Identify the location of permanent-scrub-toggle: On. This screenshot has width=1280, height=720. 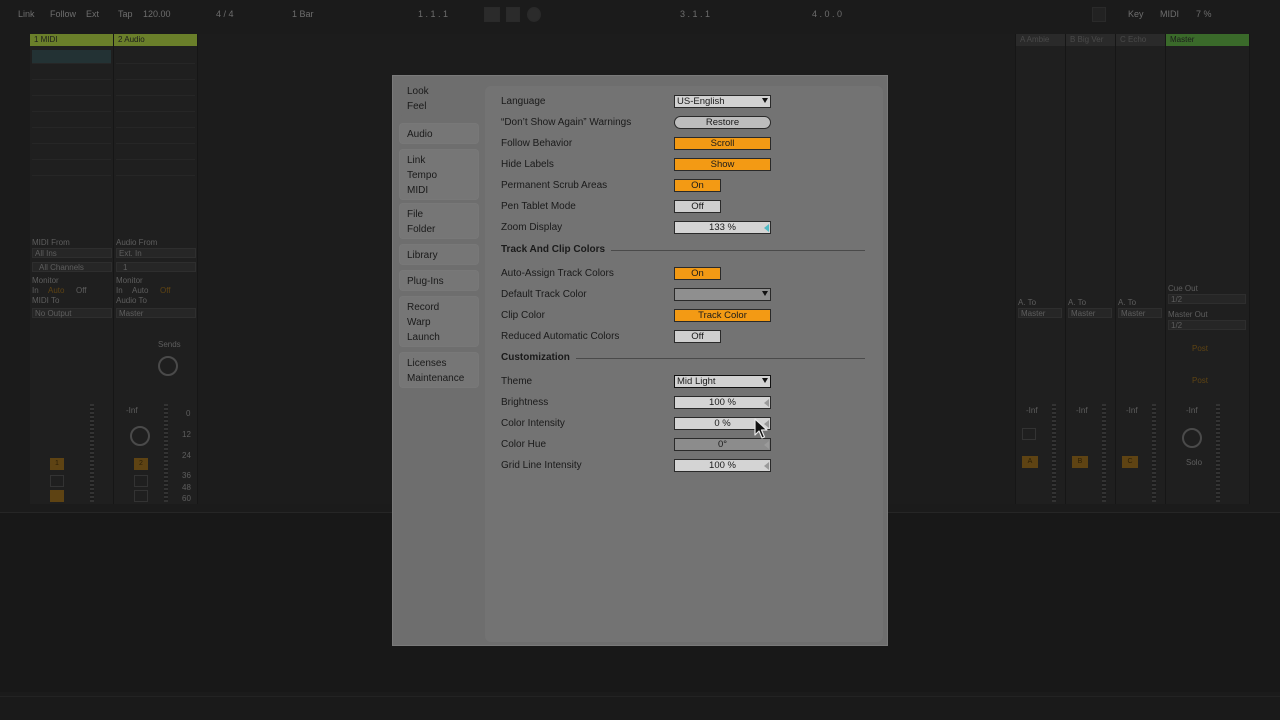
(697, 185).